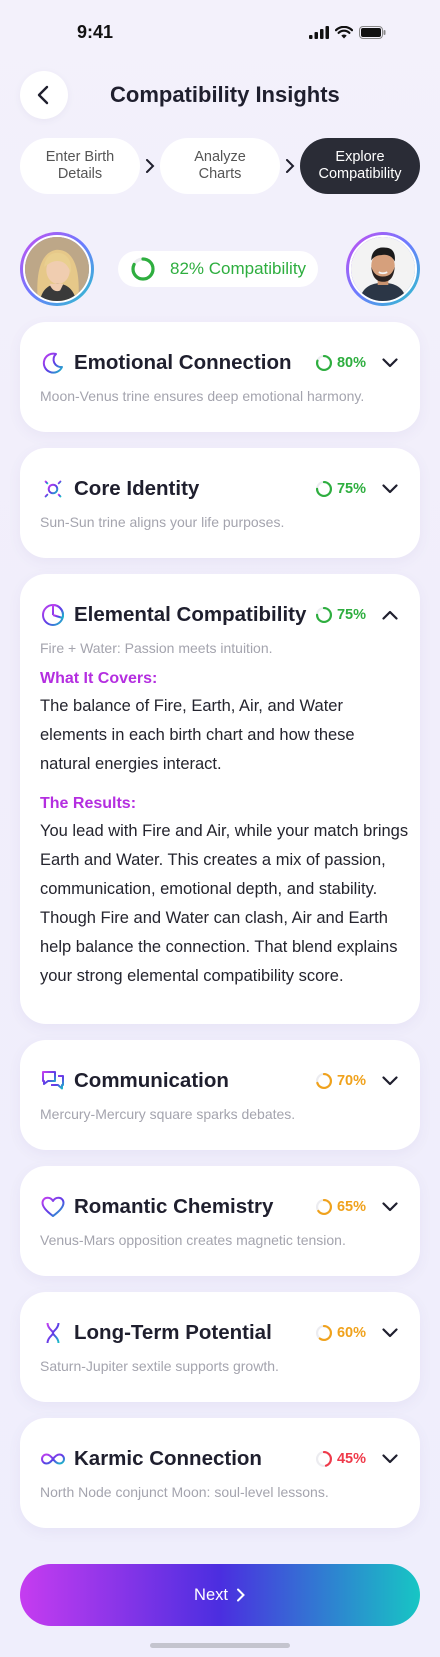 The width and height of the screenshot is (440, 1657). What do you see at coordinates (151, 1080) in the screenshot?
I see `card-title: Communication` at bounding box center [151, 1080].